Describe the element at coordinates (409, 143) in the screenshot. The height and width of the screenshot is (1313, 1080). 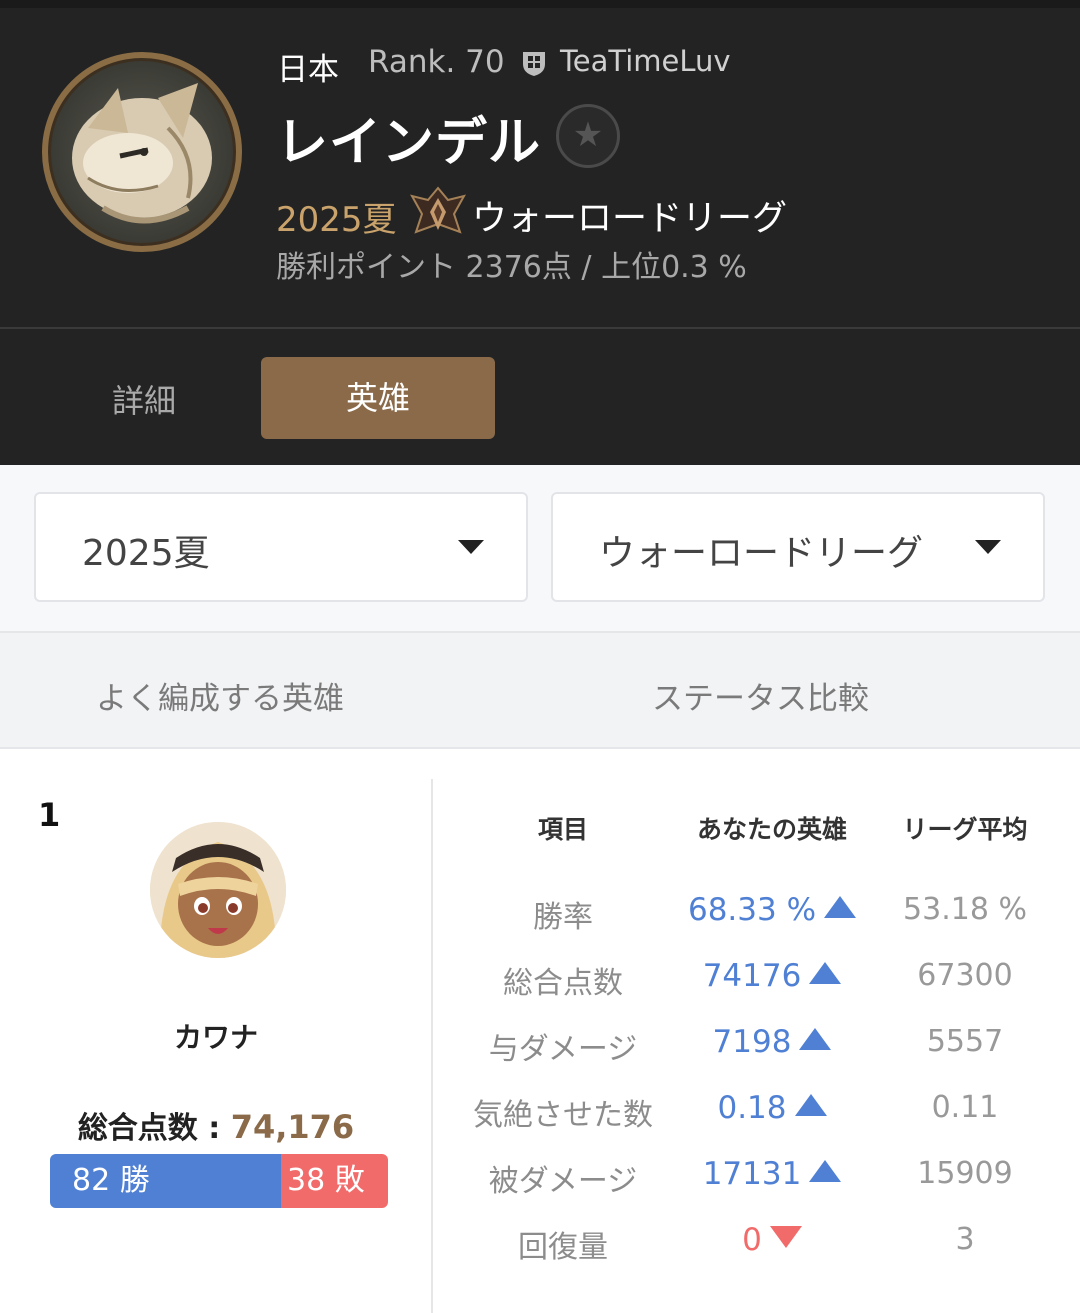
I see `player-name: レインデル` at that location.